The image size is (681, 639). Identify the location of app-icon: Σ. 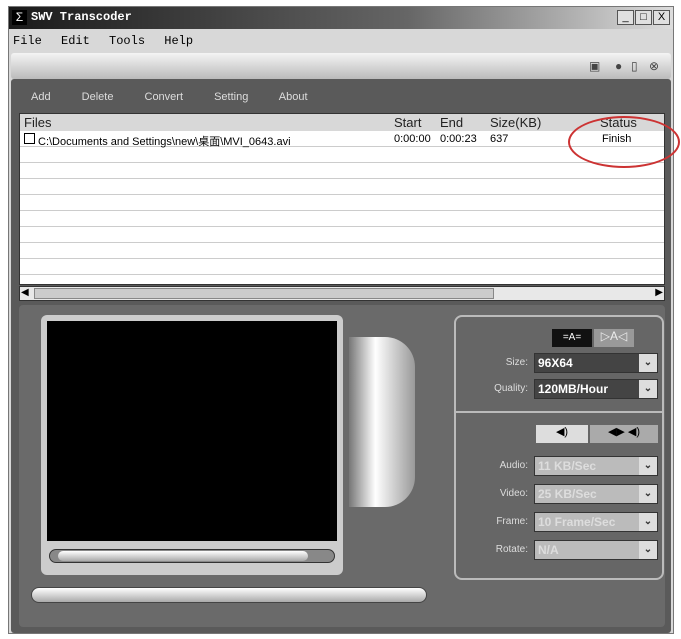
(19, 17).